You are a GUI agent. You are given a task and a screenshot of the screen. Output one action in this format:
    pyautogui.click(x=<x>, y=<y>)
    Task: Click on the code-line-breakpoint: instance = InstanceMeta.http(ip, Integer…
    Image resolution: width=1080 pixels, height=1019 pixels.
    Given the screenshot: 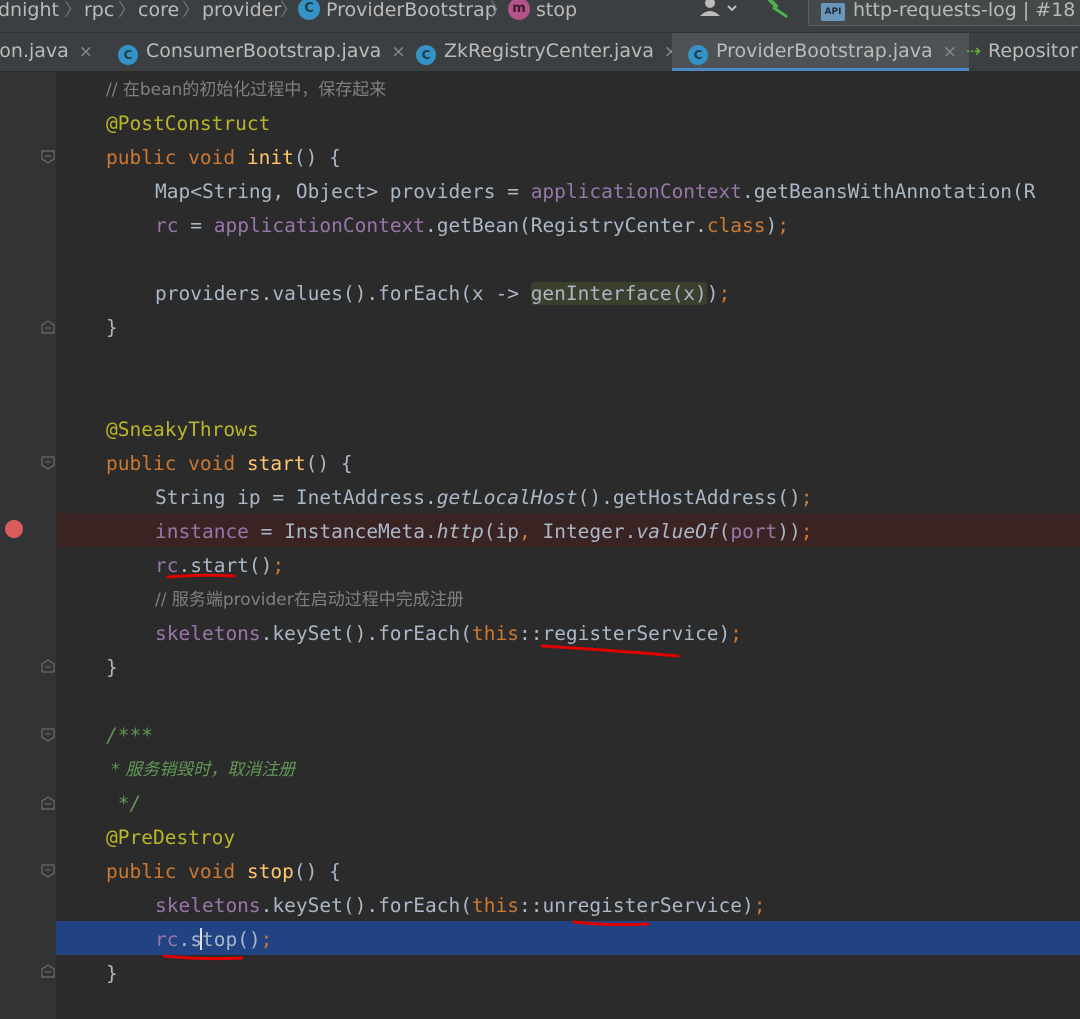 What is the action you would take?
    pyautogui.click(x=484, y=531)
    